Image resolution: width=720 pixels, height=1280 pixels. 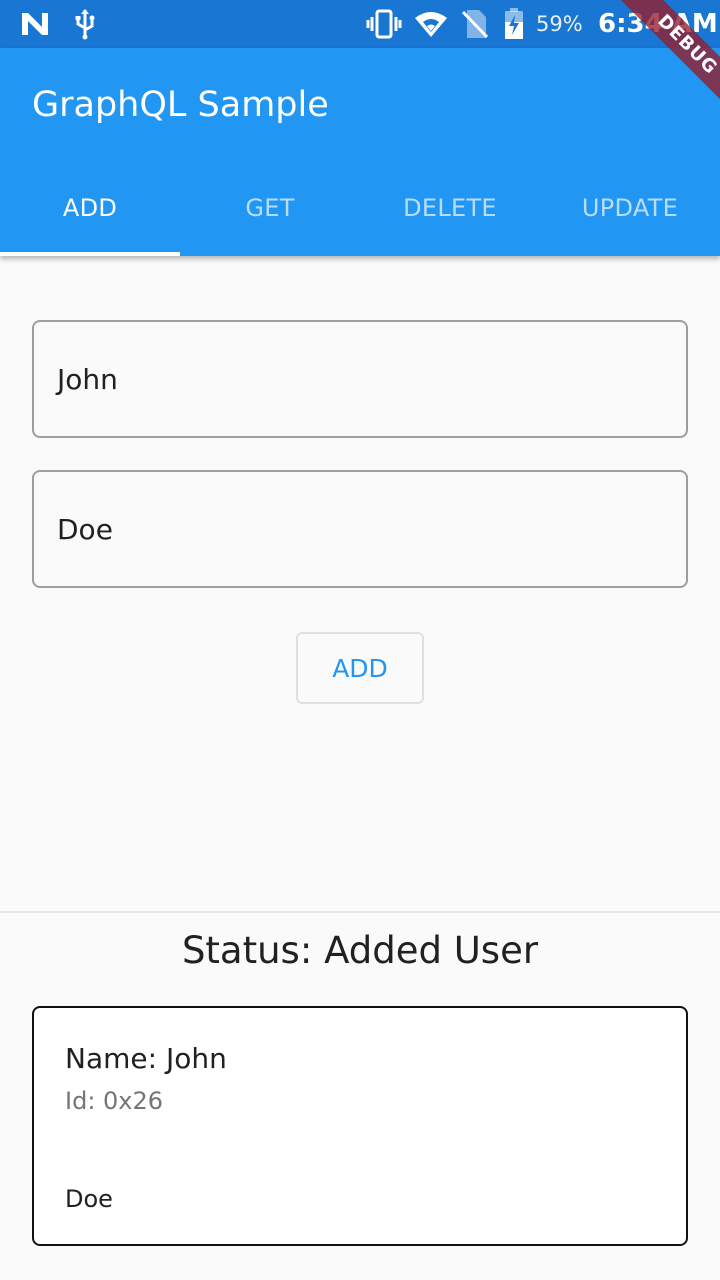 I want to click on user-last-name: Doe, so click(x=89, y=1199).